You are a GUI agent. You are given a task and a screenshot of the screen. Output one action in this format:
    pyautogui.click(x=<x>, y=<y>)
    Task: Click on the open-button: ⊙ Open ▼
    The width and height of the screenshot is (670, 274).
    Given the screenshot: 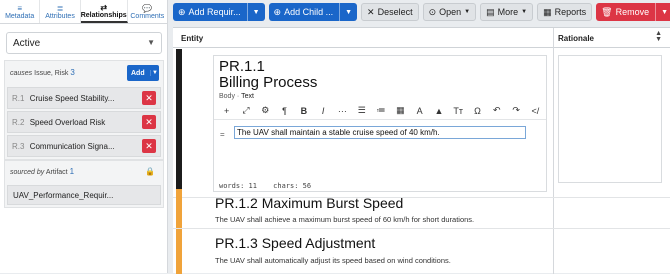 What is the action you would take?
    pyautogui.click(x=449, y=12)
    